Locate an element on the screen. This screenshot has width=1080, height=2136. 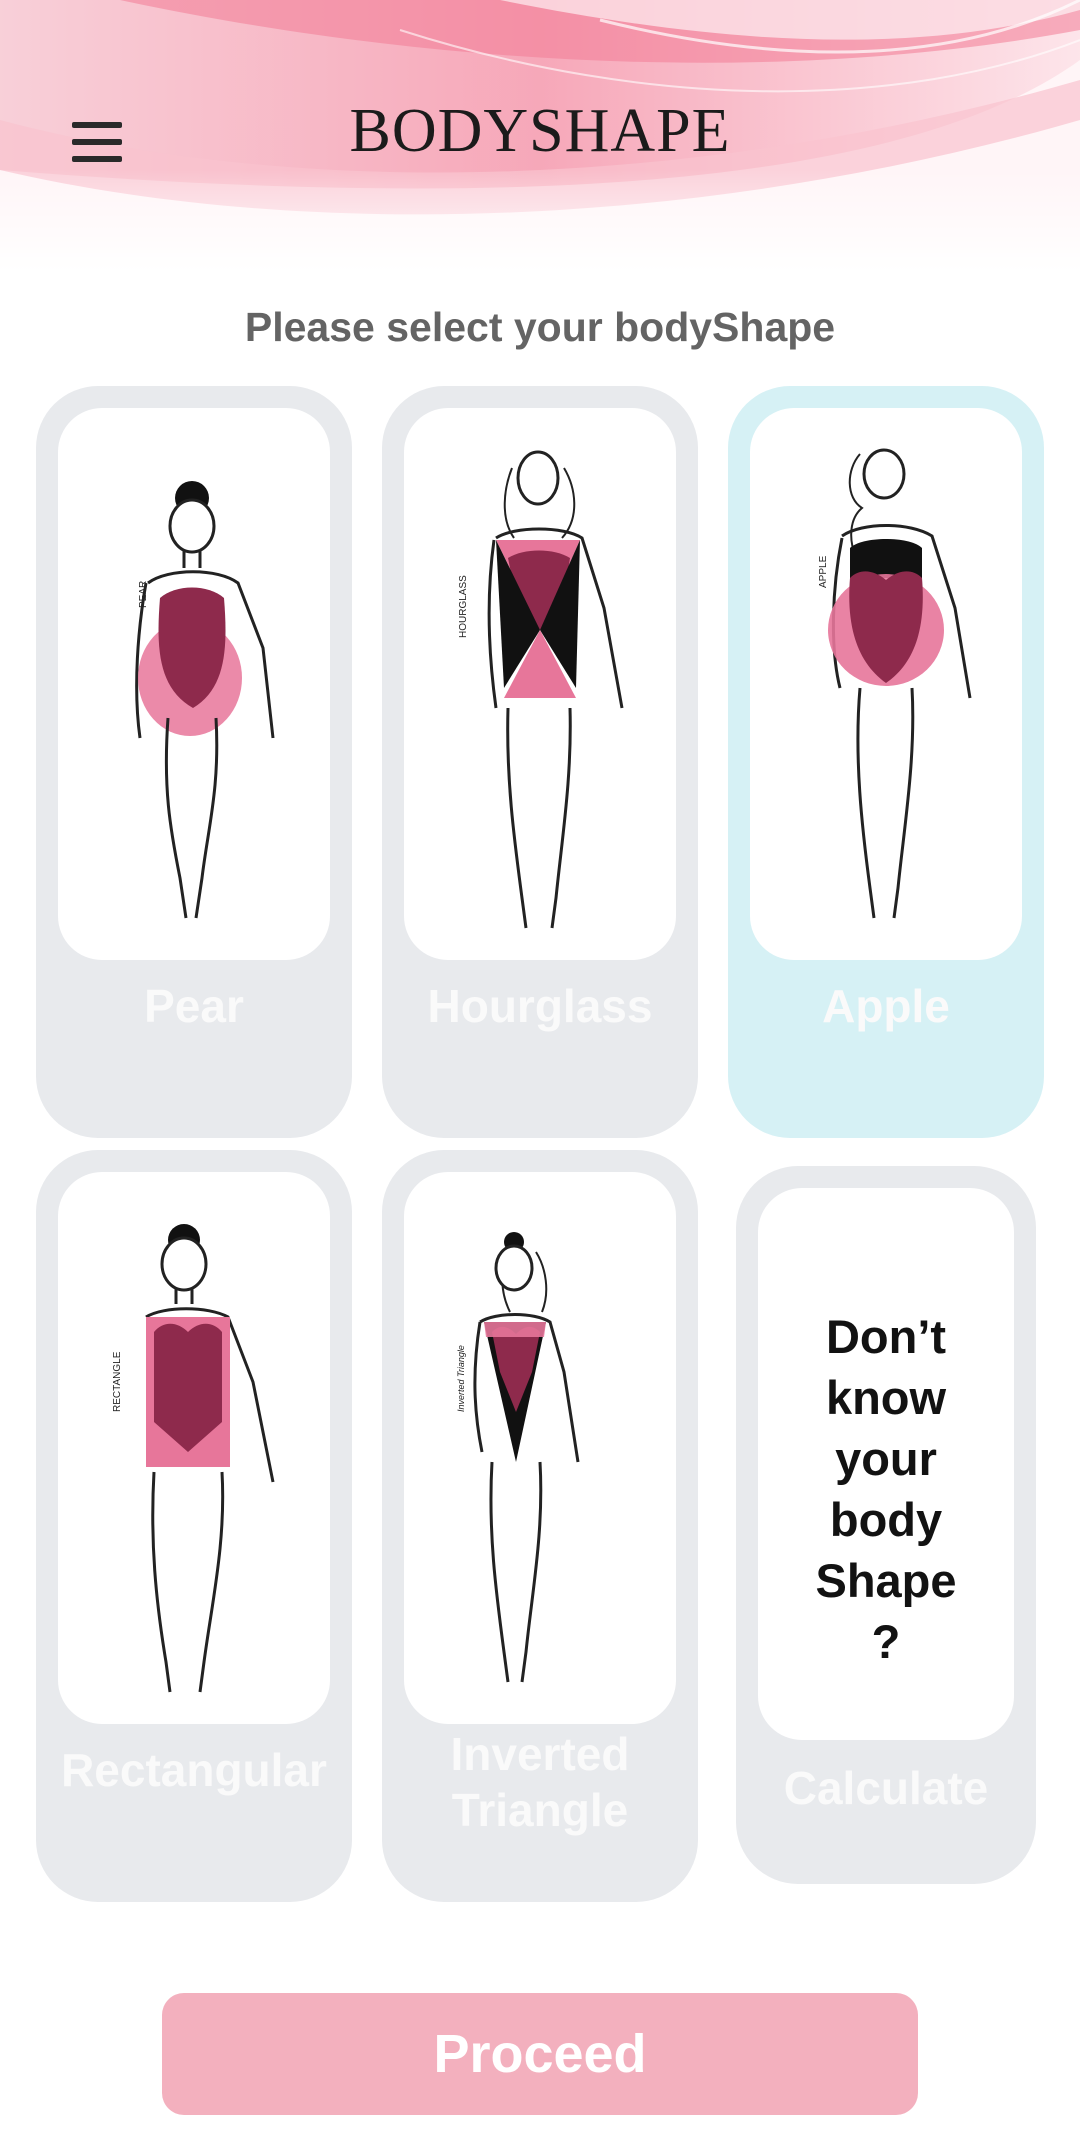
pear-side-label: PEAR is located at coordinates (143, 594).